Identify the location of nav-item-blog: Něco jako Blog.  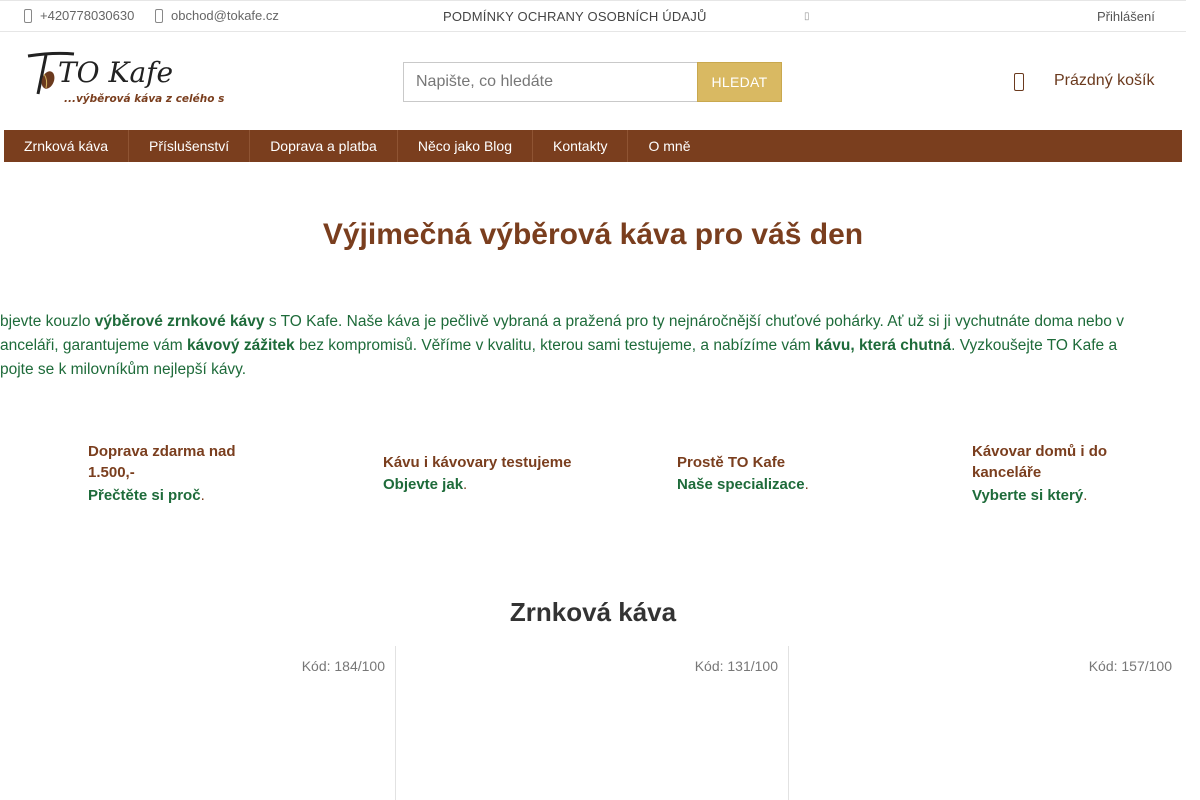
(465, 146).